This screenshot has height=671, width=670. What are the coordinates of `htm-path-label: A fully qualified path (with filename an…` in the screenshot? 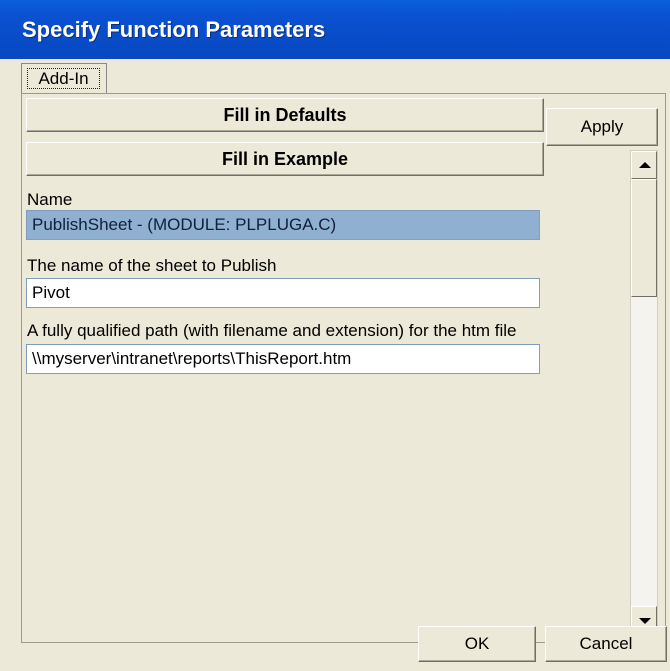 It's located at (272, 330).